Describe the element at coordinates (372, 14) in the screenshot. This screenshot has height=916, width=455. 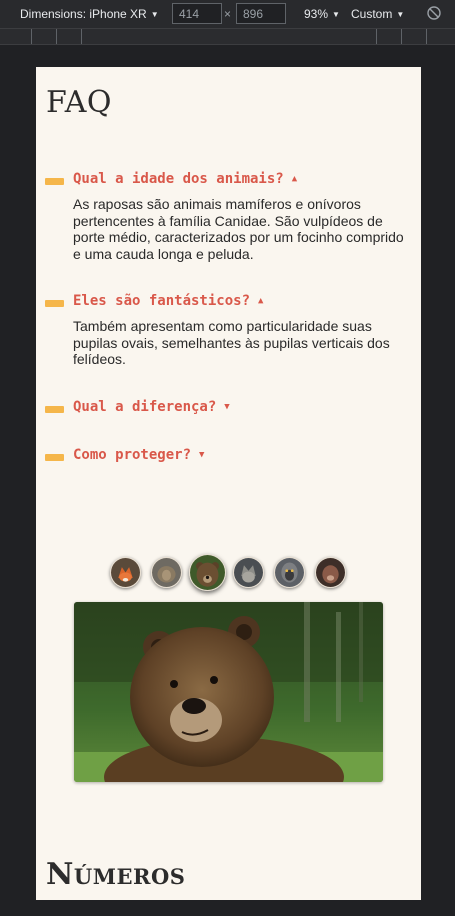
I see `throttle-label: Custom` at that location.